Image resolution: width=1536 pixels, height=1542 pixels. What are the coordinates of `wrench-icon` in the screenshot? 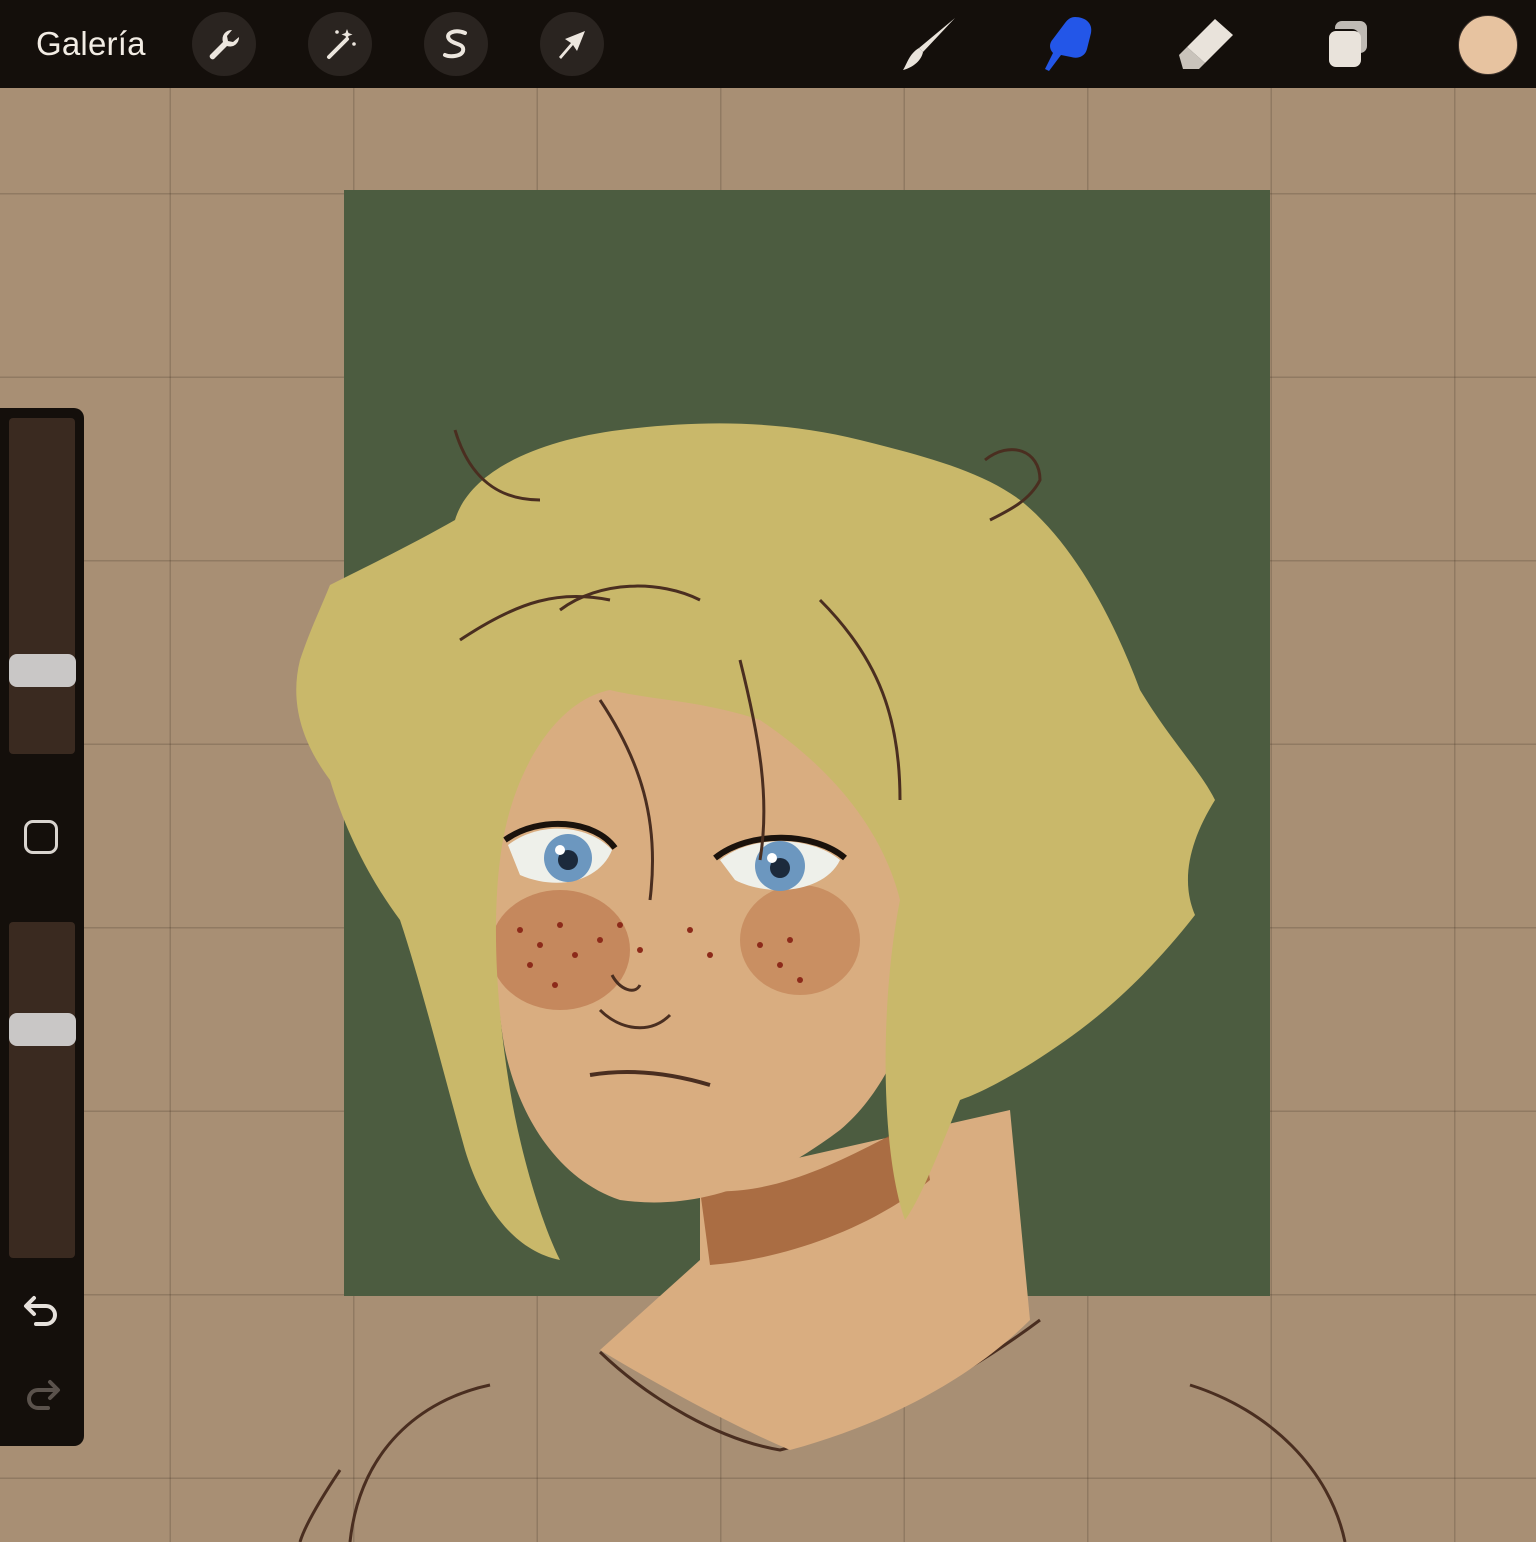 It's located at (224, 44).